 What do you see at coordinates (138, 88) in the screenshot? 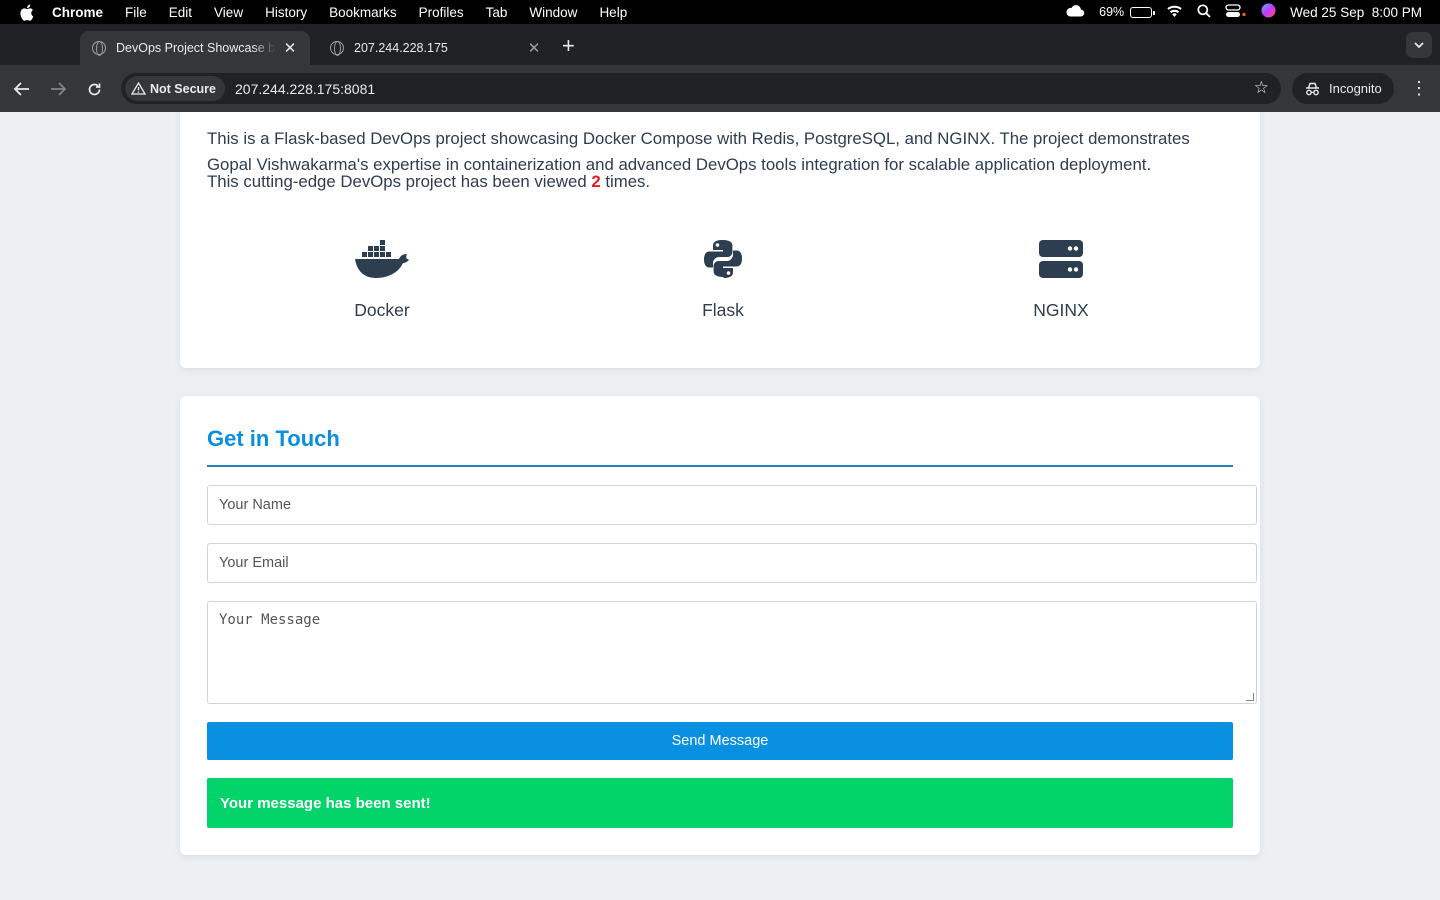
I see `warning-icon` at bounding box center [138, 88].